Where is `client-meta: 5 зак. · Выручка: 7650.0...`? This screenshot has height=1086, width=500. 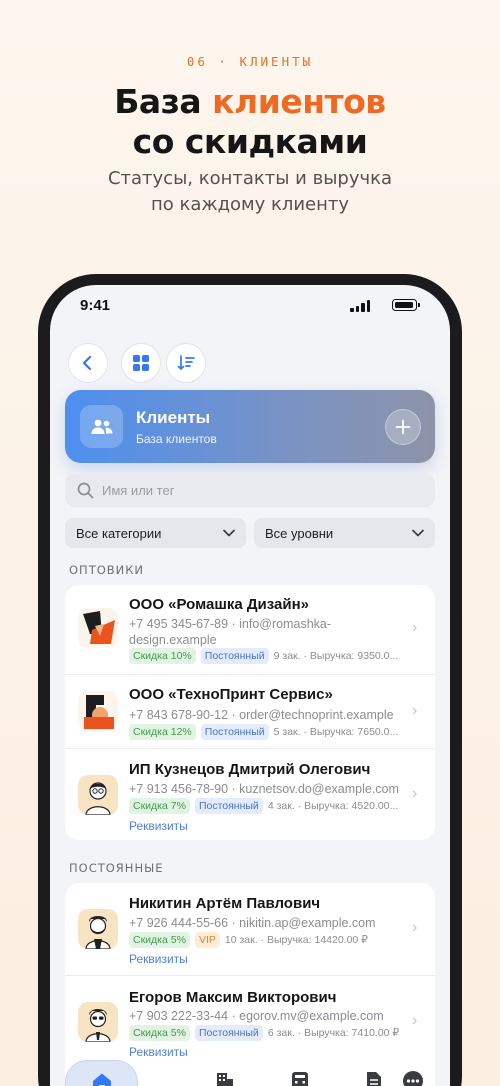 client-meta: 5 зак. · Выручка: 7650.0... is located at coordinates (336, 732).